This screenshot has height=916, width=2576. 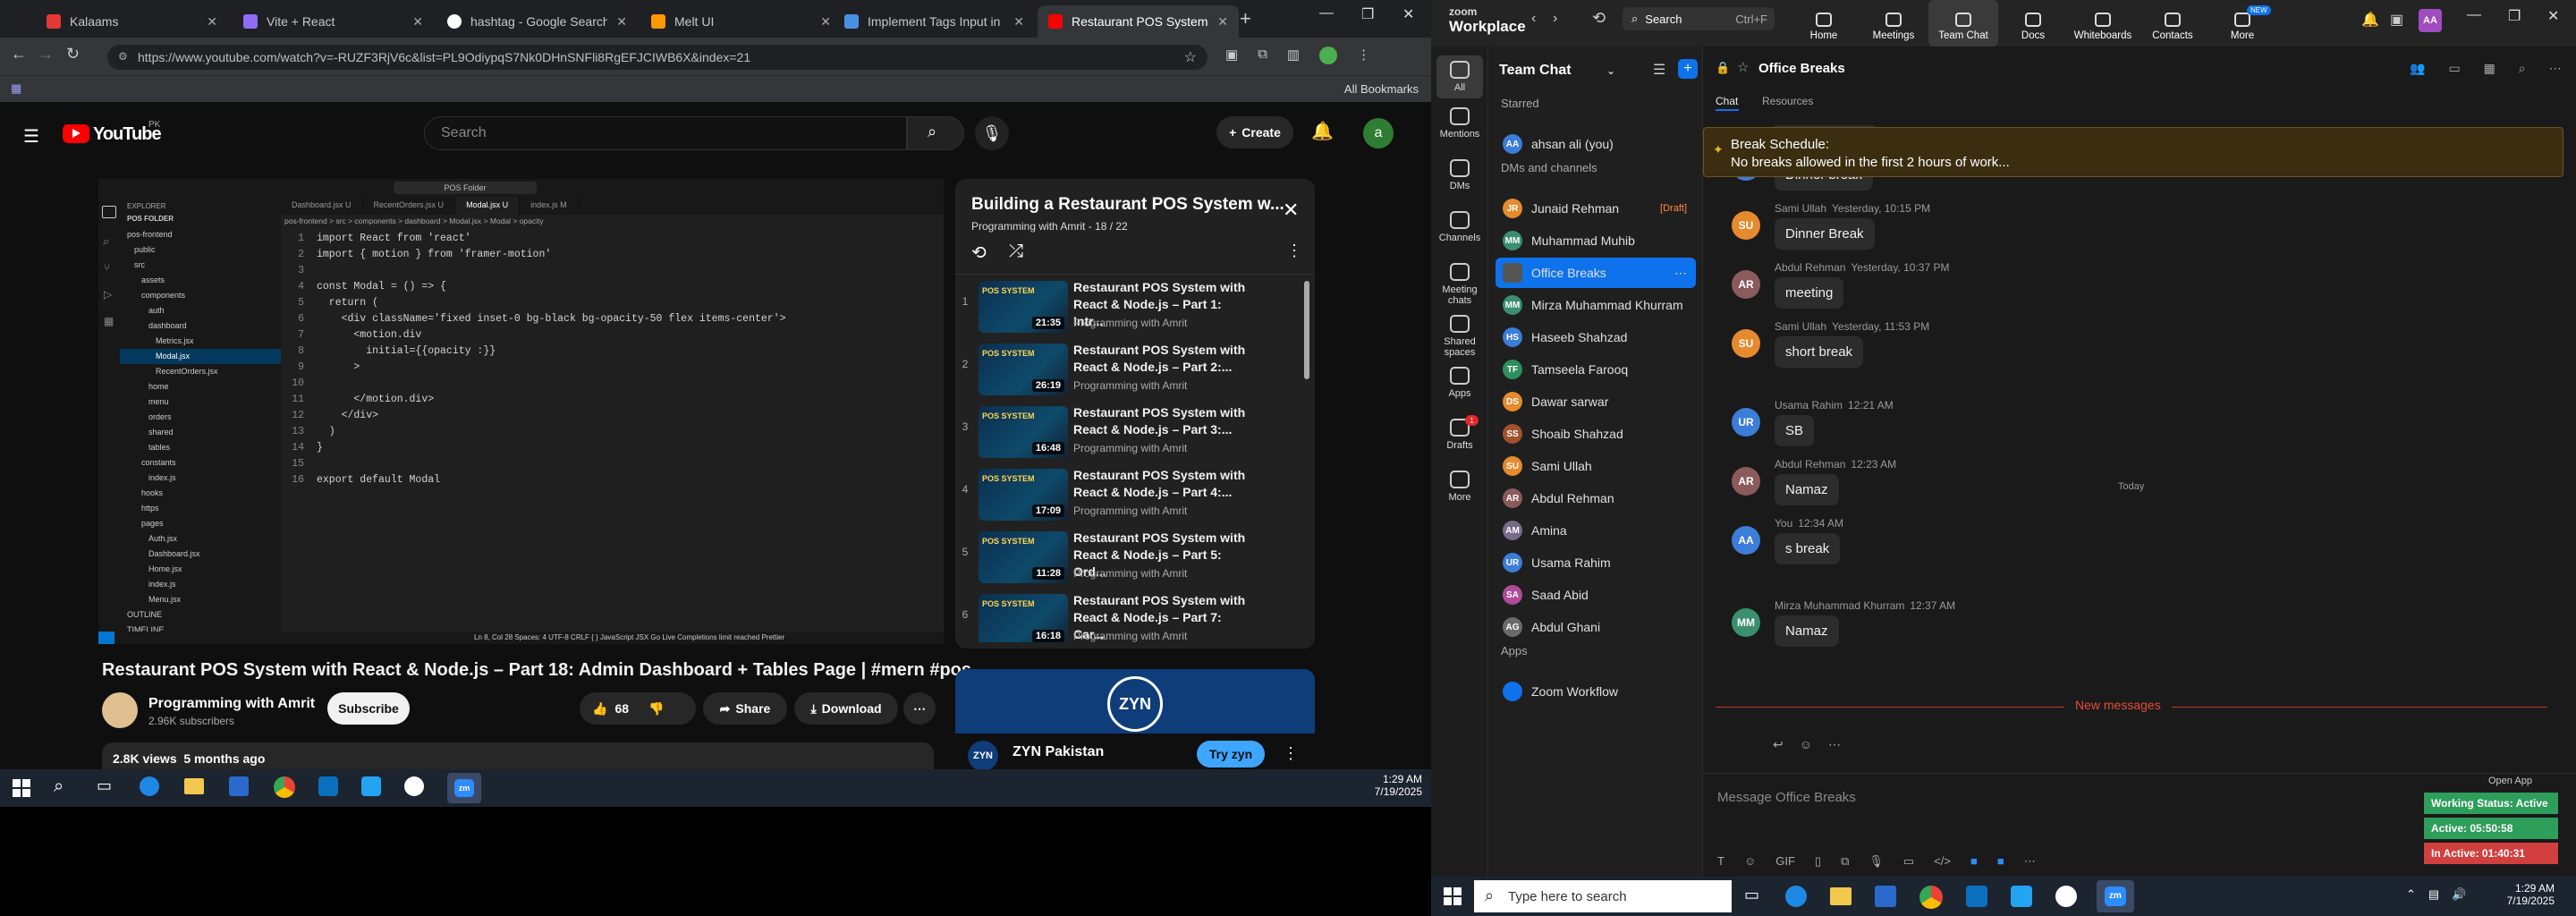 What do you see at coordinates (2490, 68) in the screenshot?
I see `calendar-icon: ▦` at bounding box center [2490, 68].